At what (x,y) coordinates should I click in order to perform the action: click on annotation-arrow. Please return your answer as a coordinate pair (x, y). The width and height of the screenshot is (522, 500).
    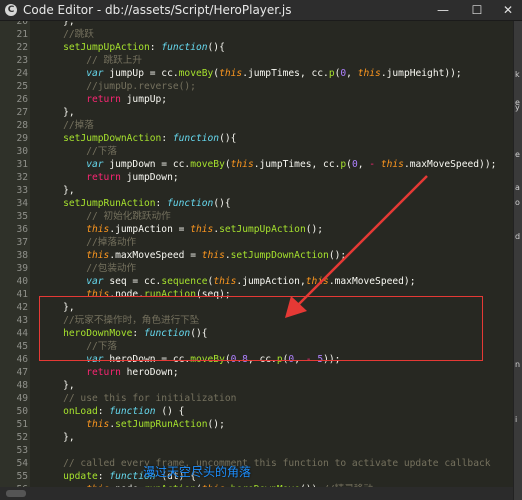
    Looking at the image, I should click on (356, 246).